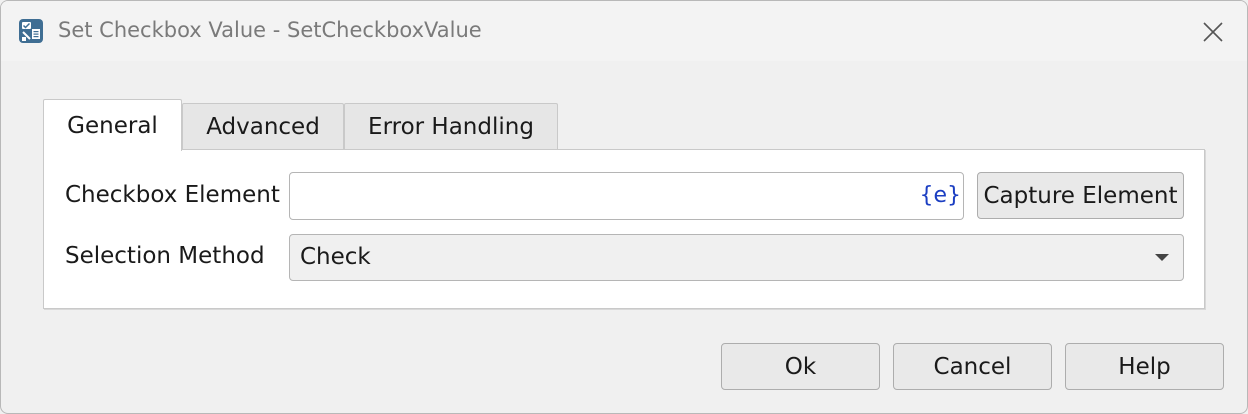 Image resolution: width=1248 pixels, height=414 pixels. What do you see at coordinates (1080, 195) in the screenshot?
I see `capture-element-button: Capture Element` at bounding box center [1080, 195].